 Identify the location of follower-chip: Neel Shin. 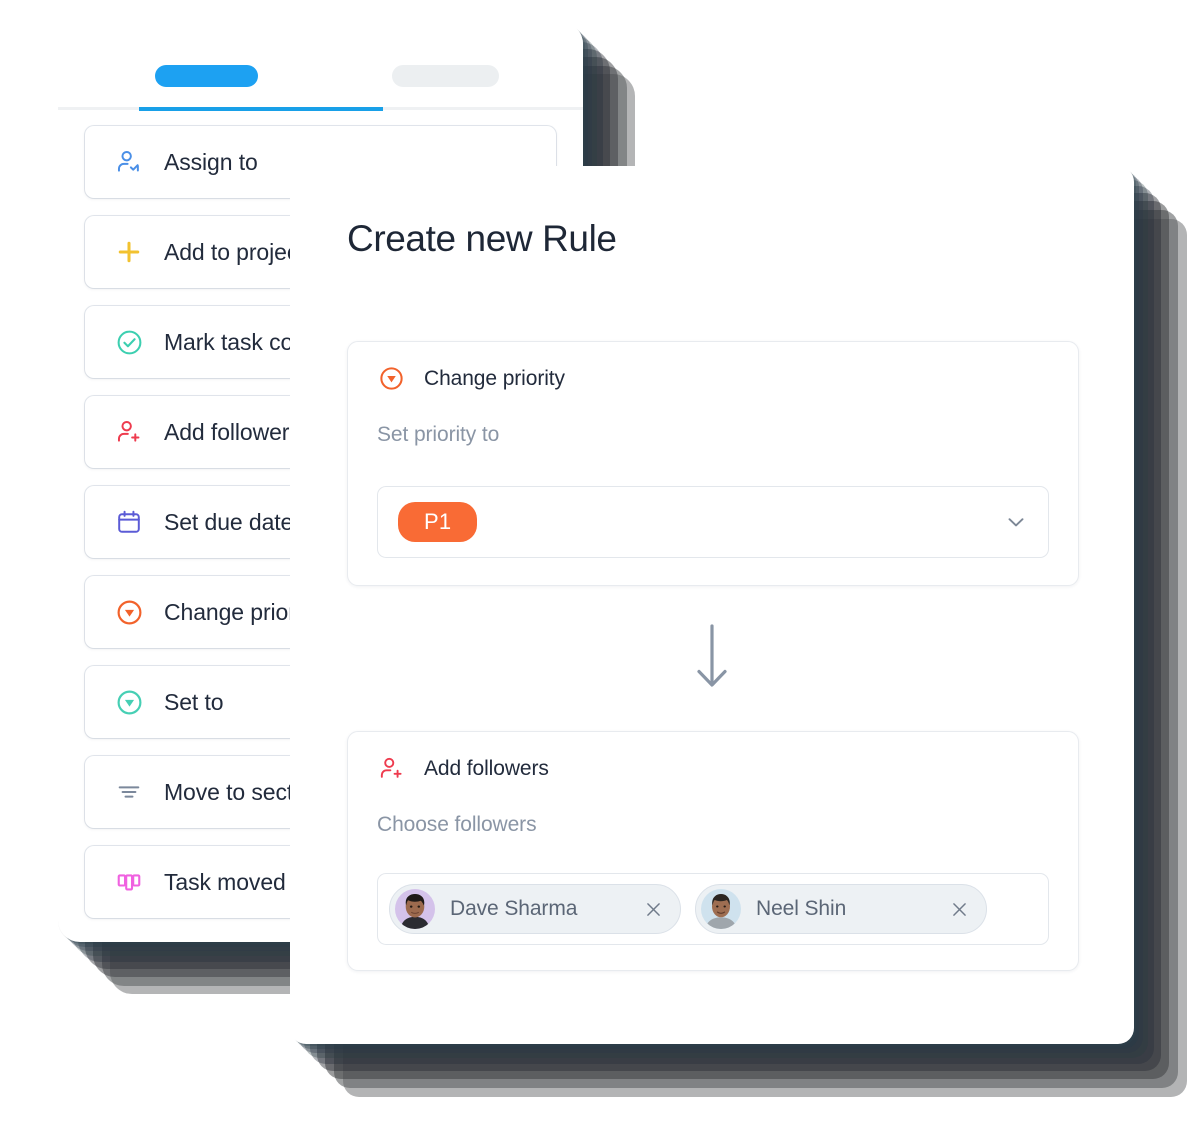
(841, 909).